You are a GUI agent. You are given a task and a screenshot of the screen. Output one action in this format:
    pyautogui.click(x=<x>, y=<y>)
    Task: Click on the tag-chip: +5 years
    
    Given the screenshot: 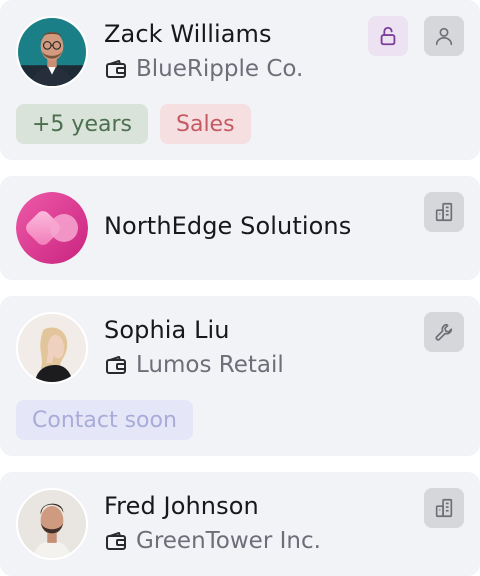 What is the action you would take?
    pyautogui.click(x=82, y=124)
    